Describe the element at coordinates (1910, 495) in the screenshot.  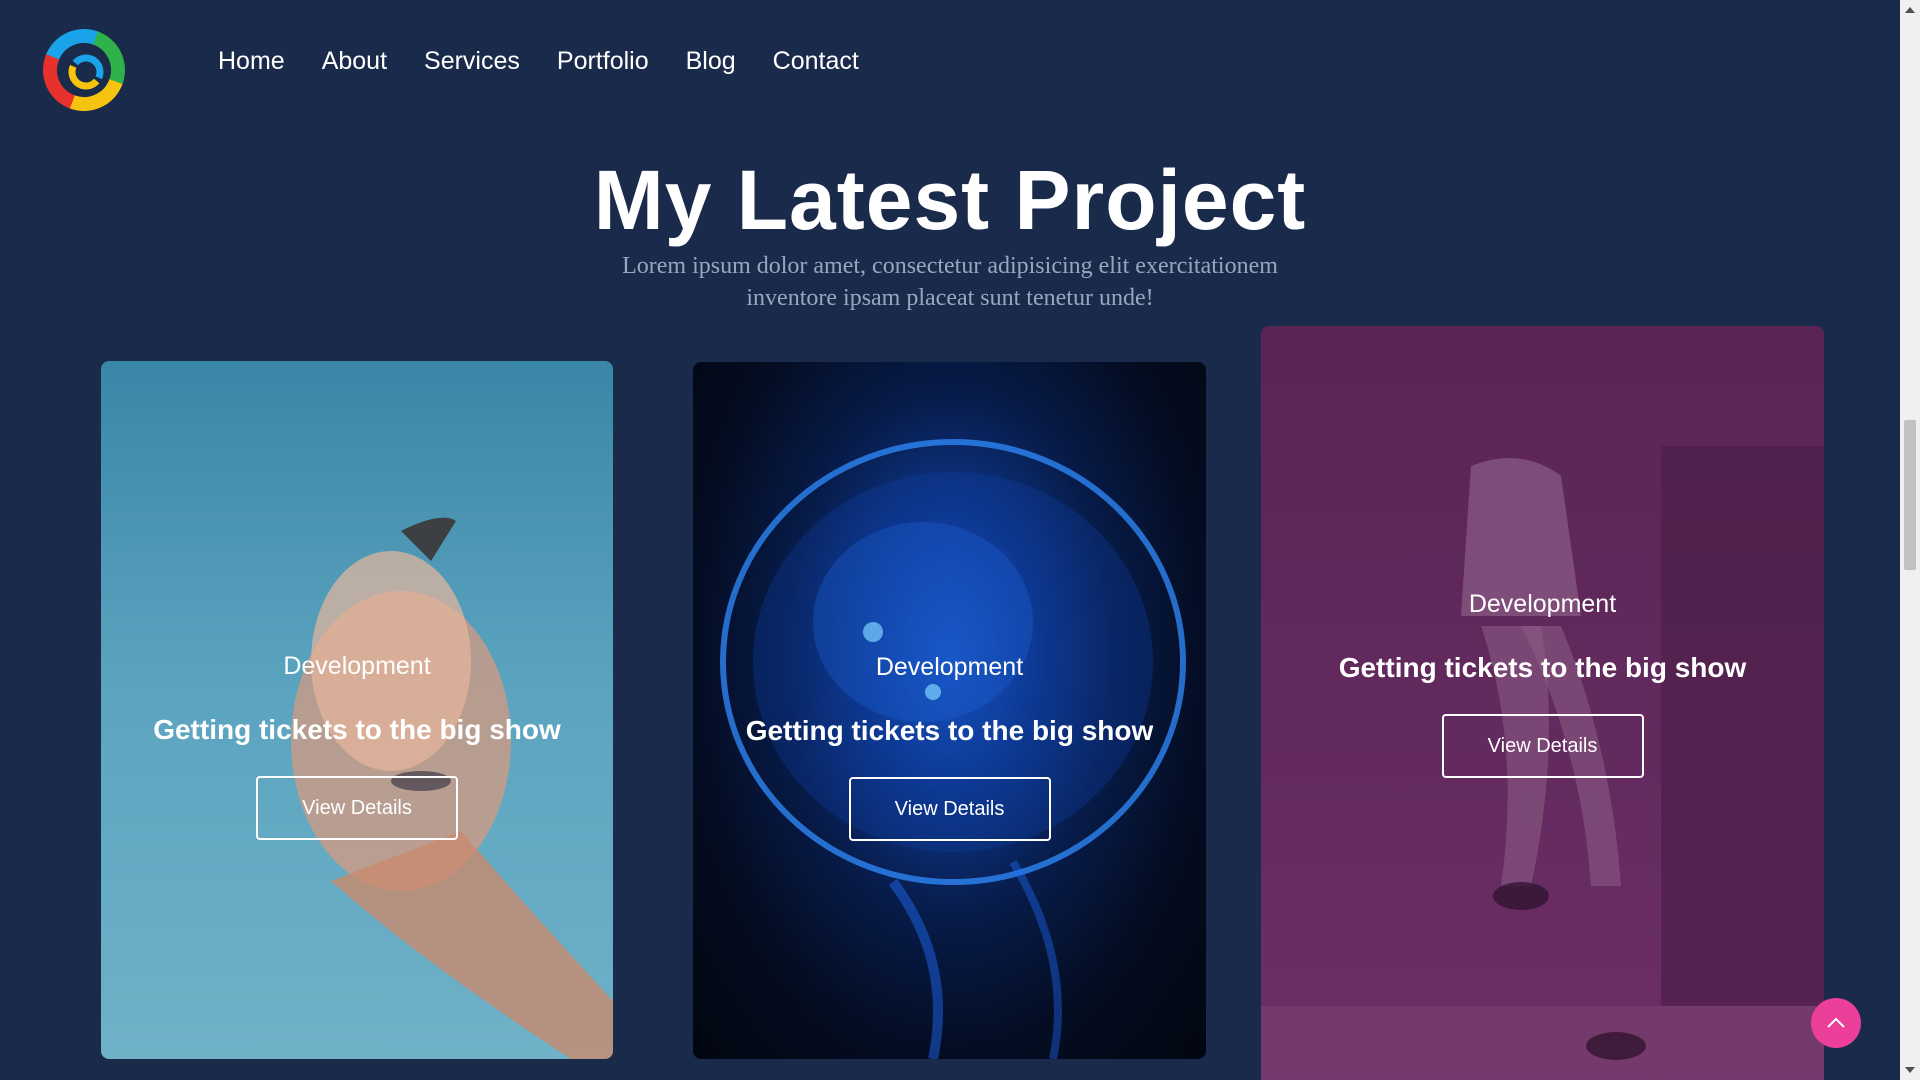
I see `scrollbar-thumb` at that location.